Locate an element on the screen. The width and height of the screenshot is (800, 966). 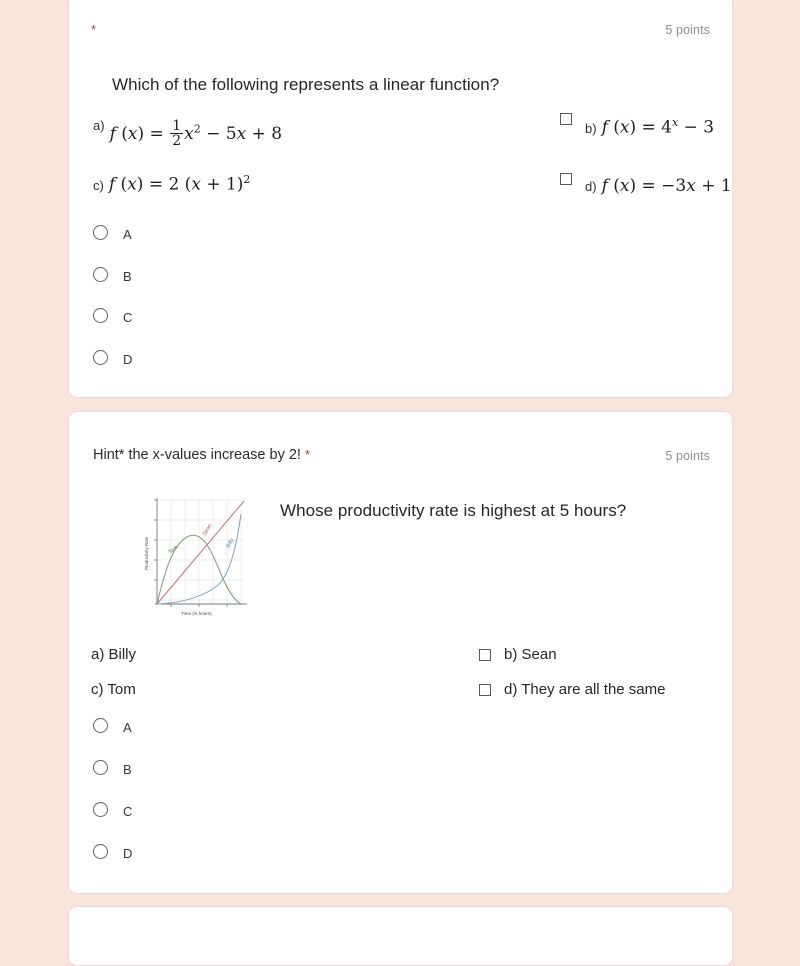
choice-a-text: Billy is located at coordinates (122, 654).